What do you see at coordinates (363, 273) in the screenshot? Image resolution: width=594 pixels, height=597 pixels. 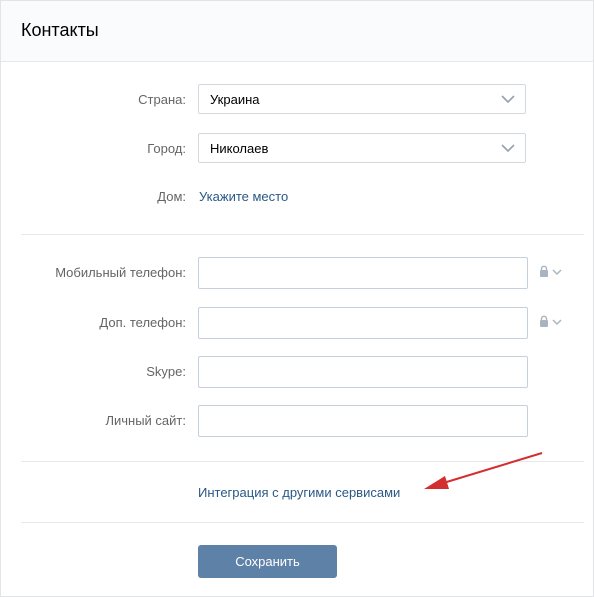 I see `mobile-phone-input` at bounding box center [363, 273].